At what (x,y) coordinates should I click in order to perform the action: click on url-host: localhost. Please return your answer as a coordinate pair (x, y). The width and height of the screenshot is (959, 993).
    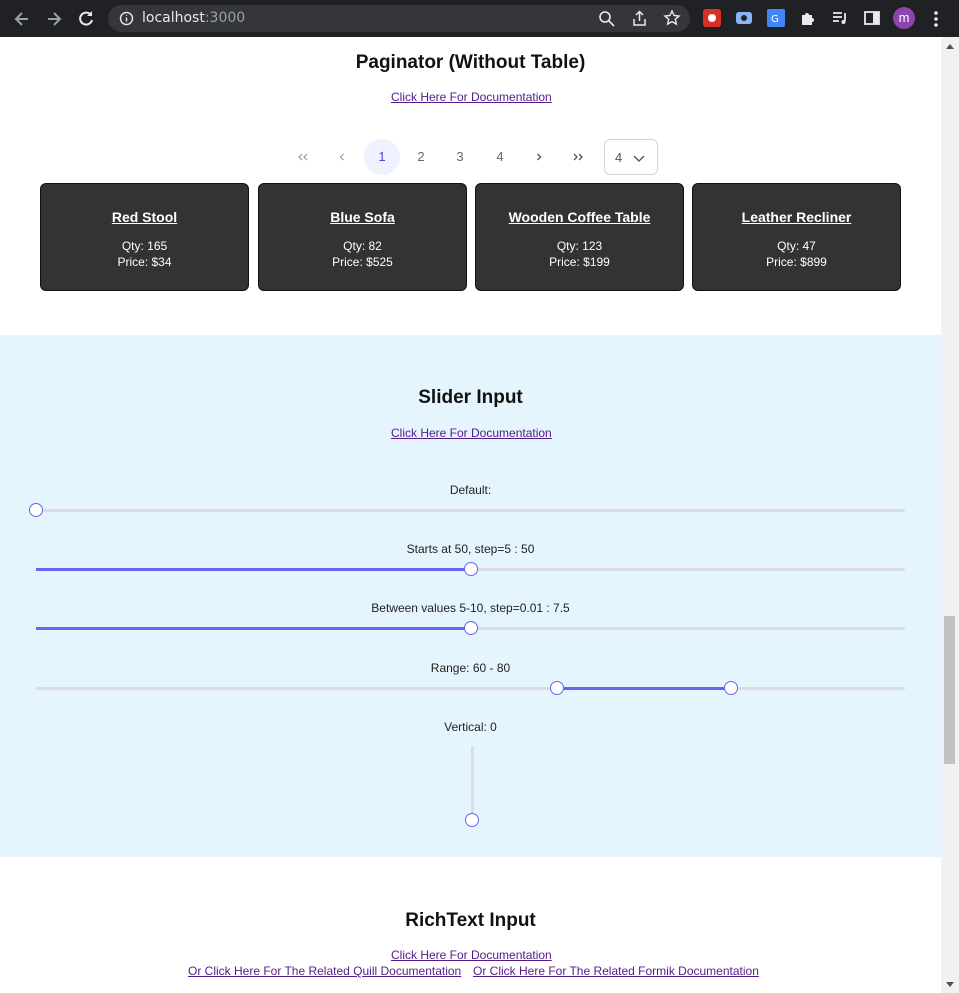
    Looking at the image, I should click on (173, 18).